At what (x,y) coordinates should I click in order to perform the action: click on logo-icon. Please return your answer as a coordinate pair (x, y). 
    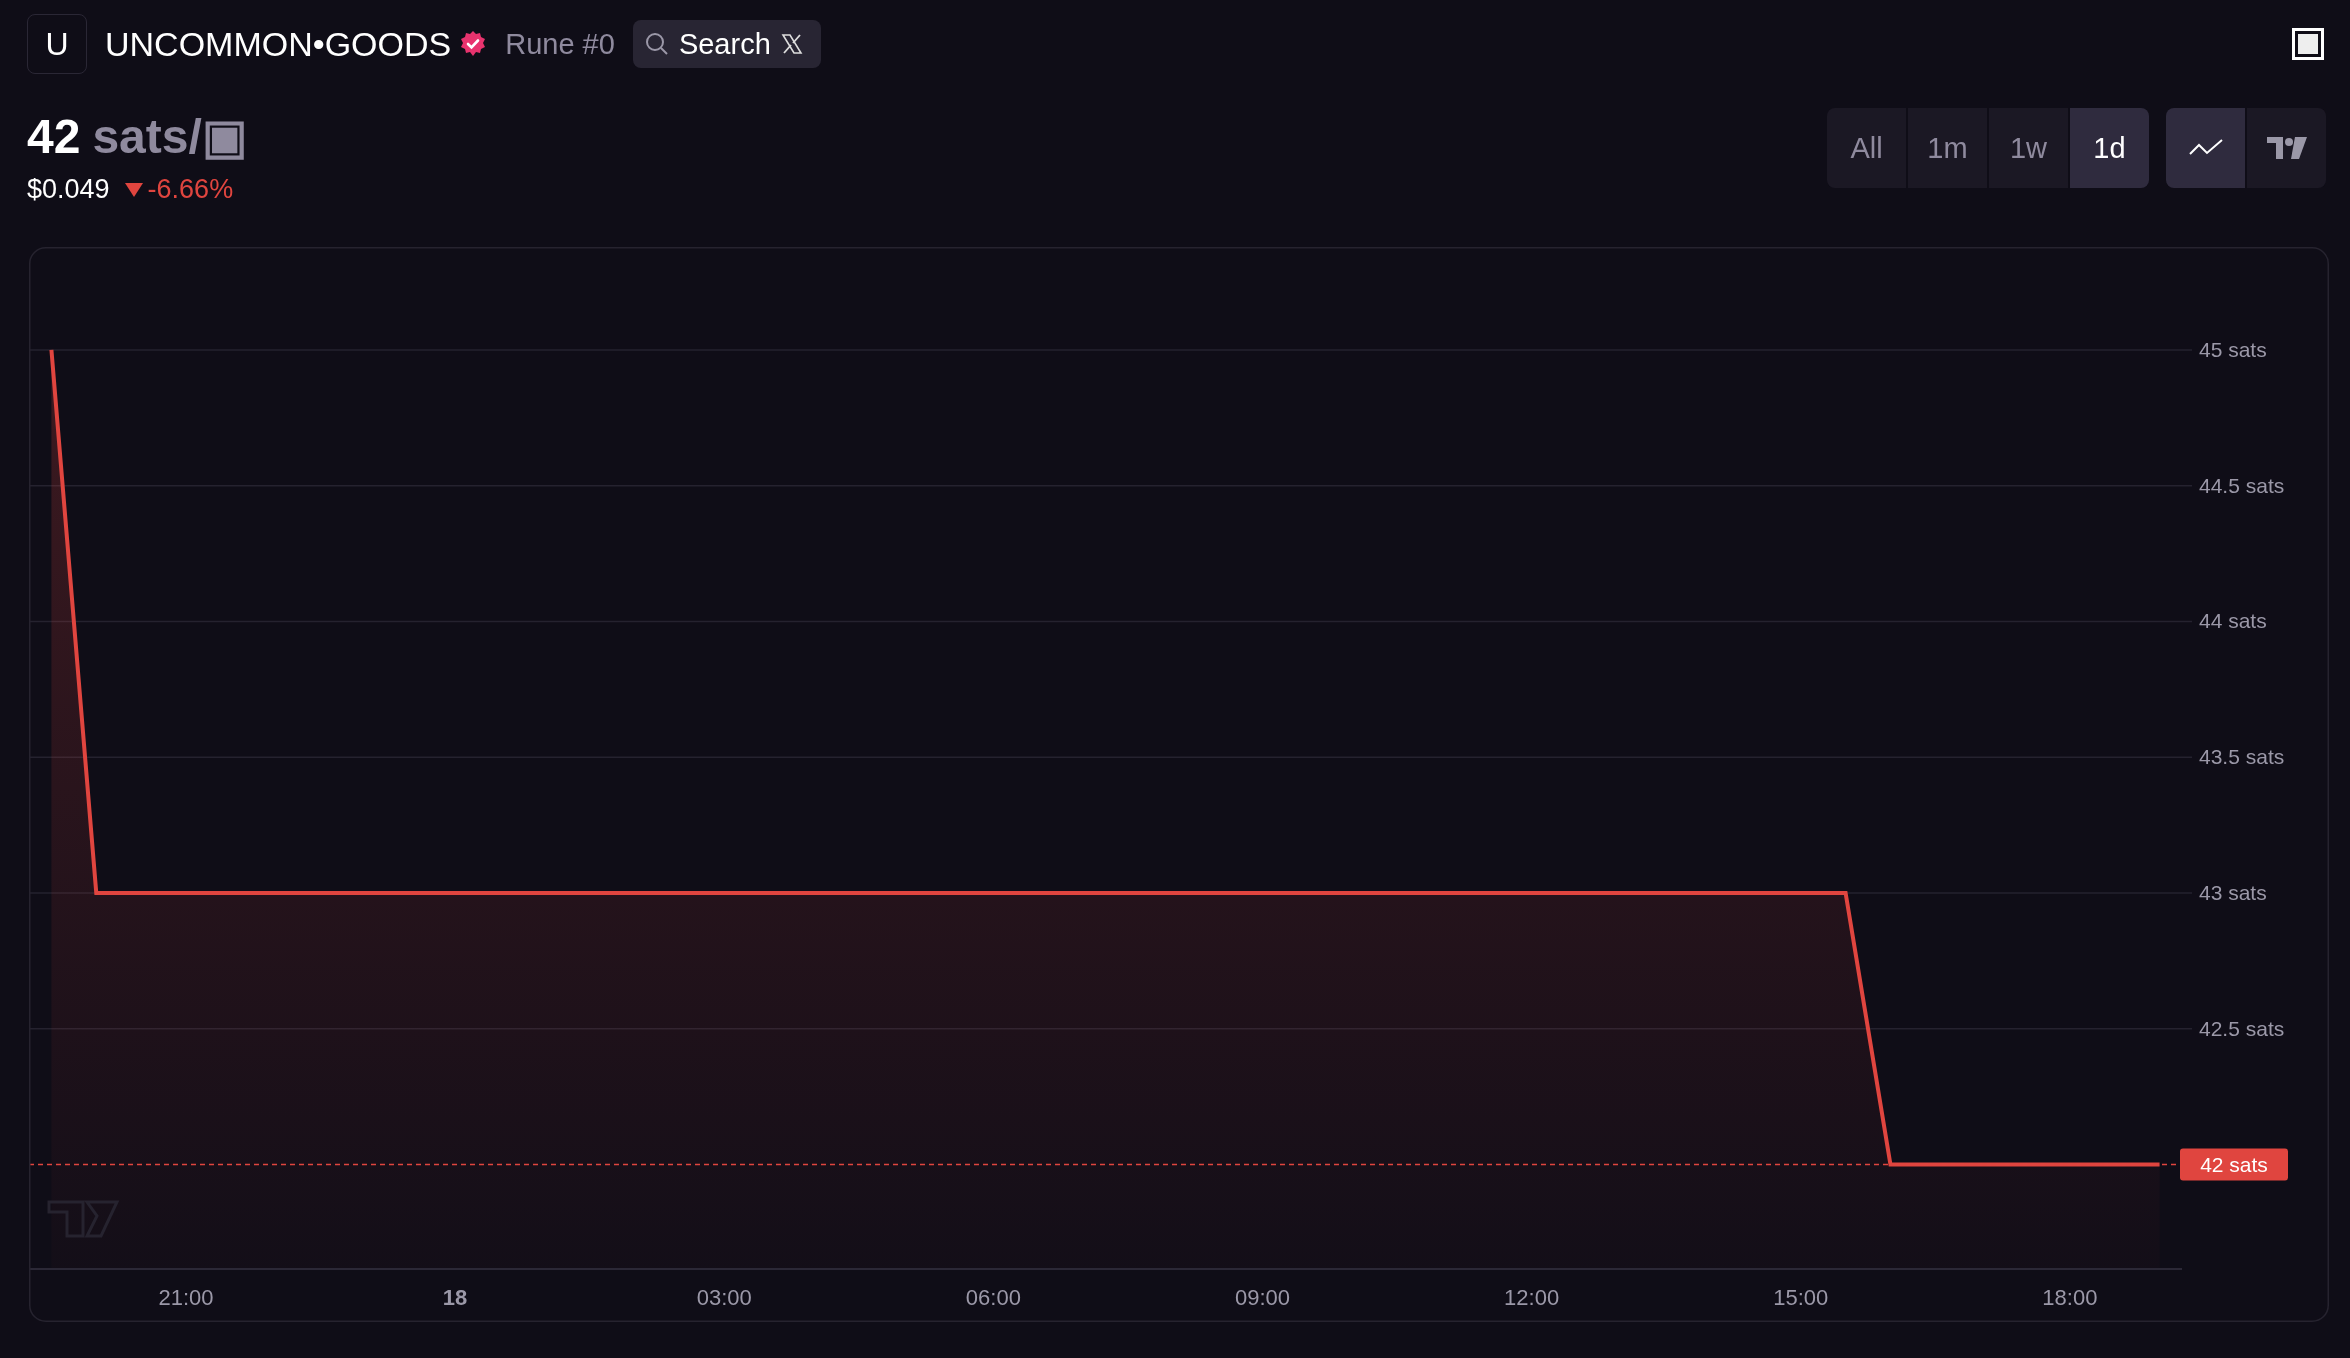
    Looking at the image, I should click on (2286, 148).